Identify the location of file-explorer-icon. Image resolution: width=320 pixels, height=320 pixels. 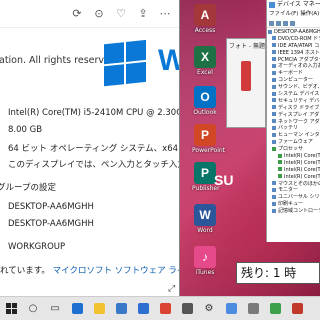
(99, 308).